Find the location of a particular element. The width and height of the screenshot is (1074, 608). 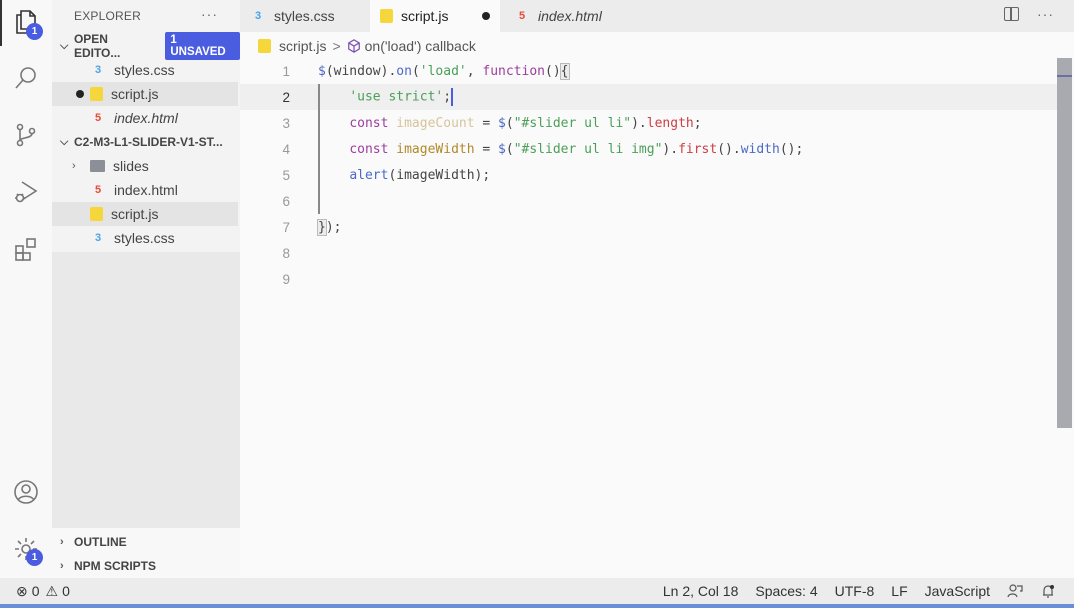

sidebar-bottom-panels: › OUTLINE › NPM SCRIPTS is located at coordinates (146, 553).